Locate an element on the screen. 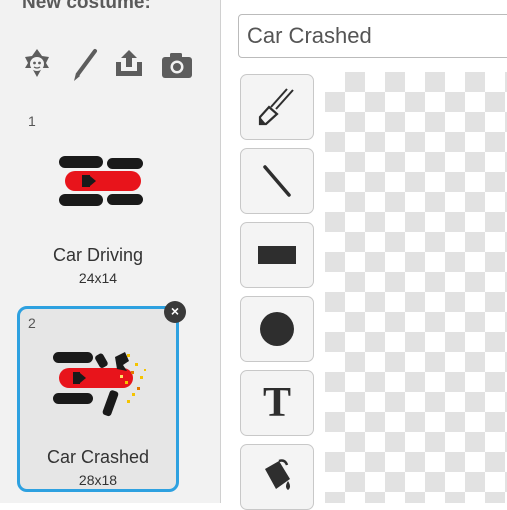  costume-name: Car Driving is located at coordinates (98, 255).